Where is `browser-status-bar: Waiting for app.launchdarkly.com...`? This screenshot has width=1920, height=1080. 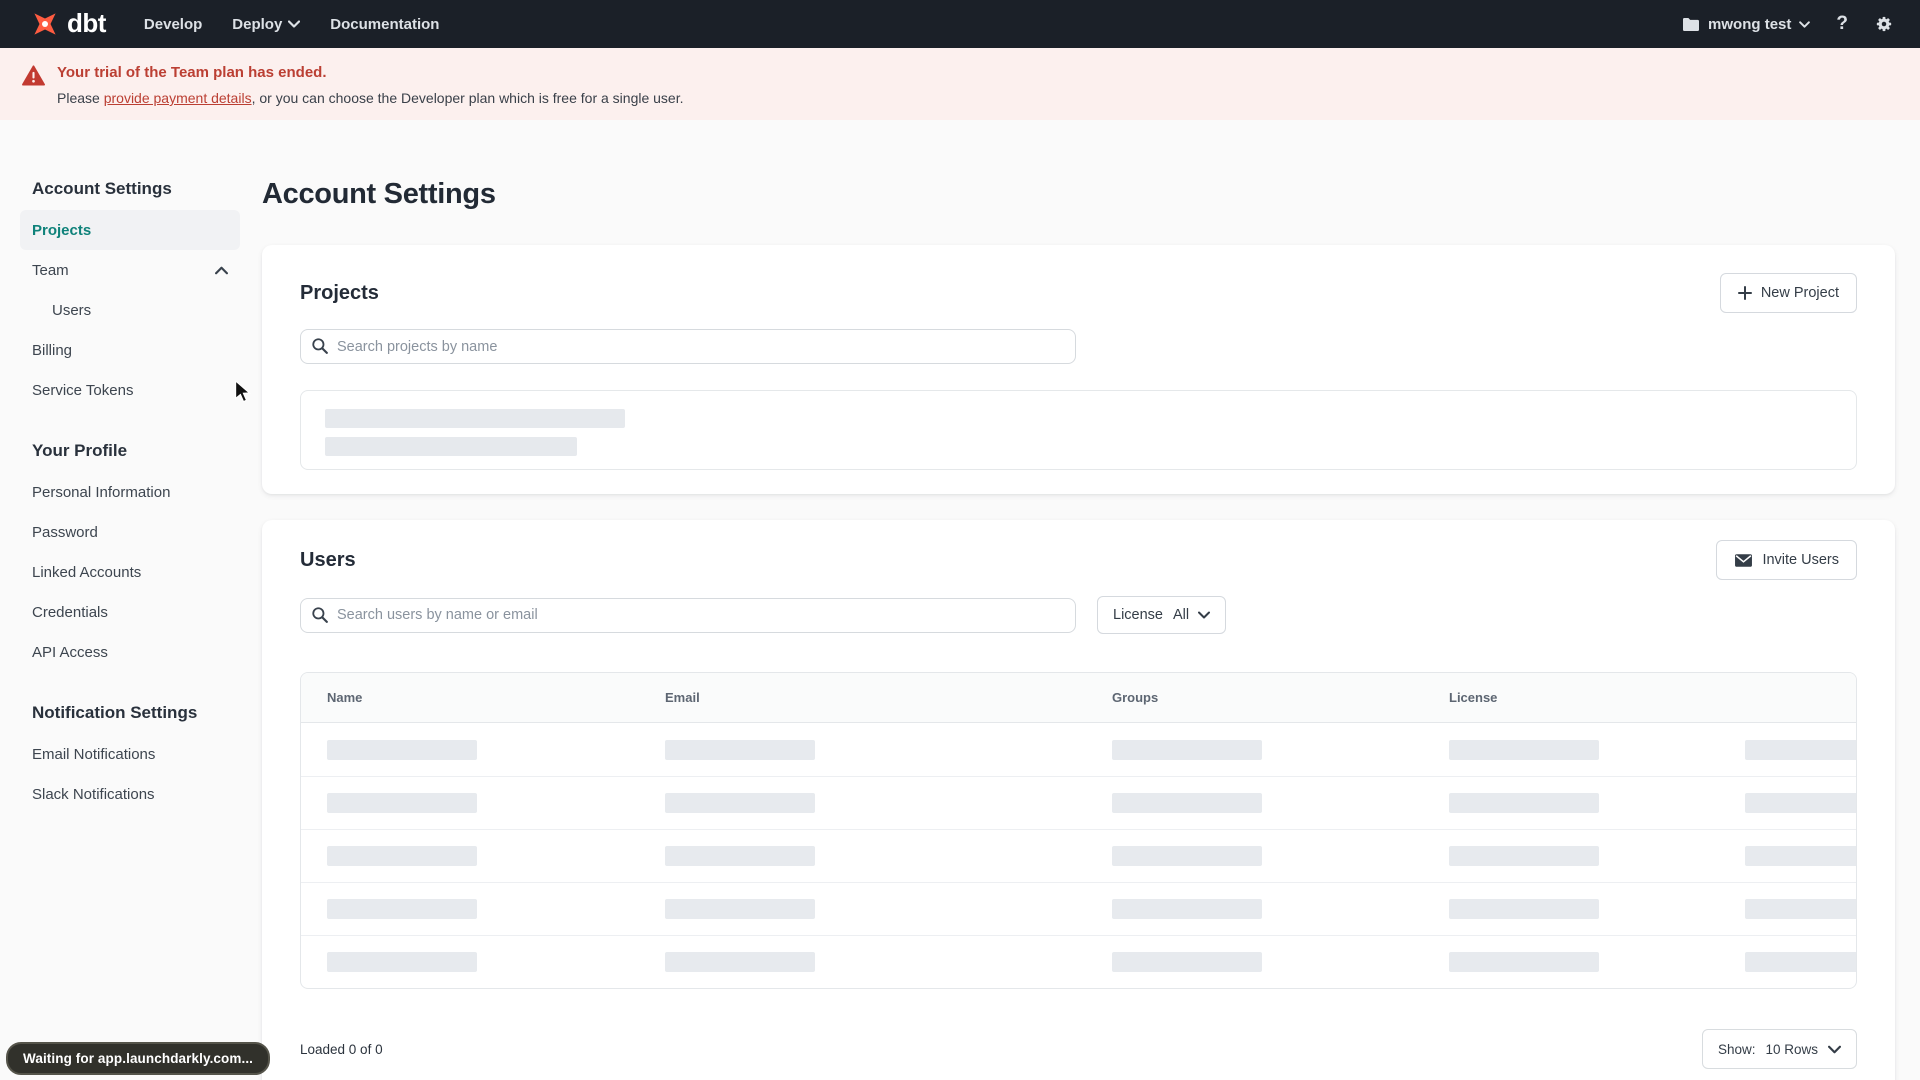 browser-status-bar: Waiting for app.launchdarkly.com... is located at coordinates (138, 1058).